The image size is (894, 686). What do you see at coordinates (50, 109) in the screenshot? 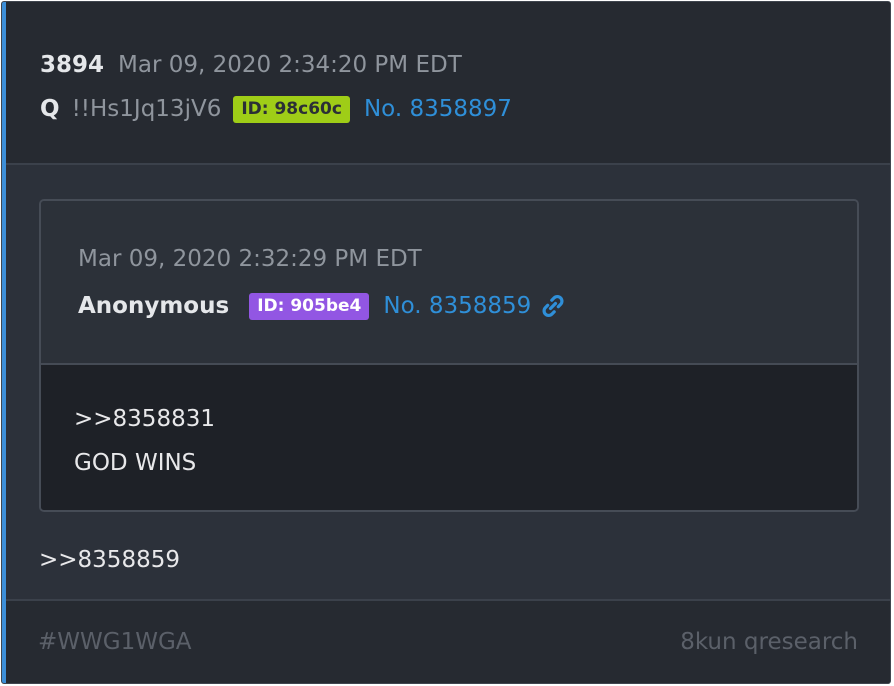
I see `post-author: Q` at bounding box center [50, 109].